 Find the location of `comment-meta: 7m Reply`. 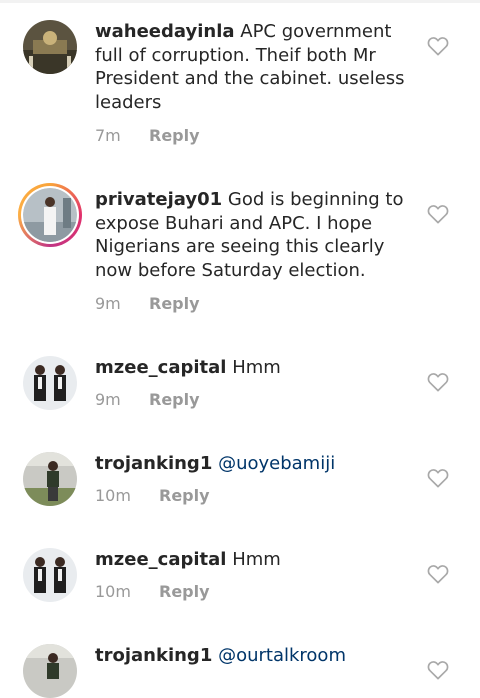

comment-meta: 7m Reply is located at coordinates (147, 135).